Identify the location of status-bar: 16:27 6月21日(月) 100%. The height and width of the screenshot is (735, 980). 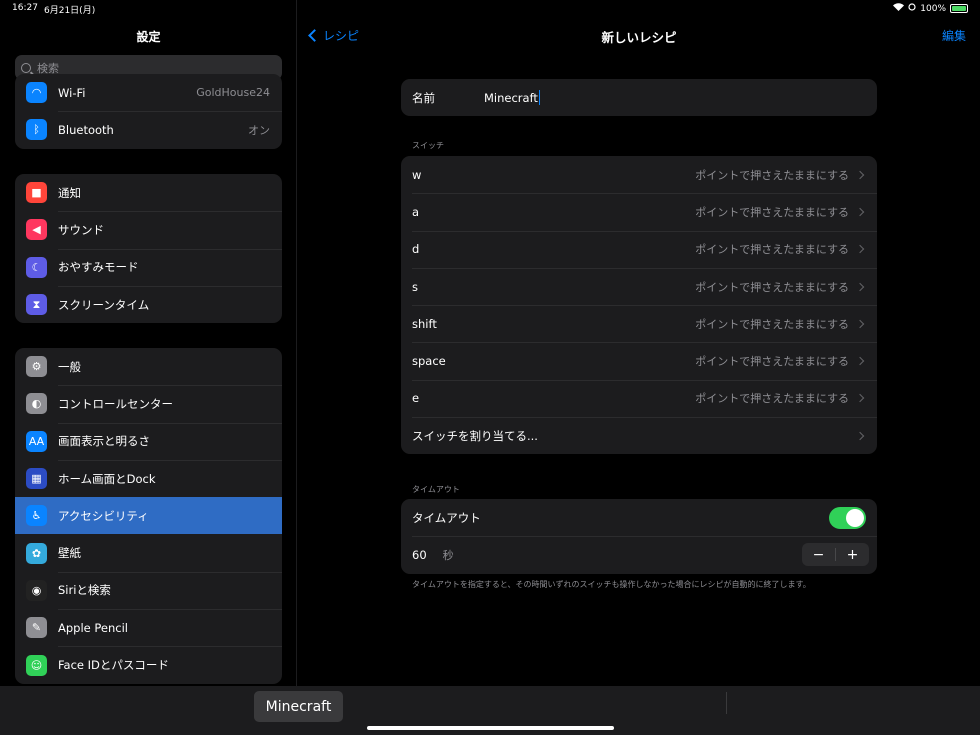
(490, 9).